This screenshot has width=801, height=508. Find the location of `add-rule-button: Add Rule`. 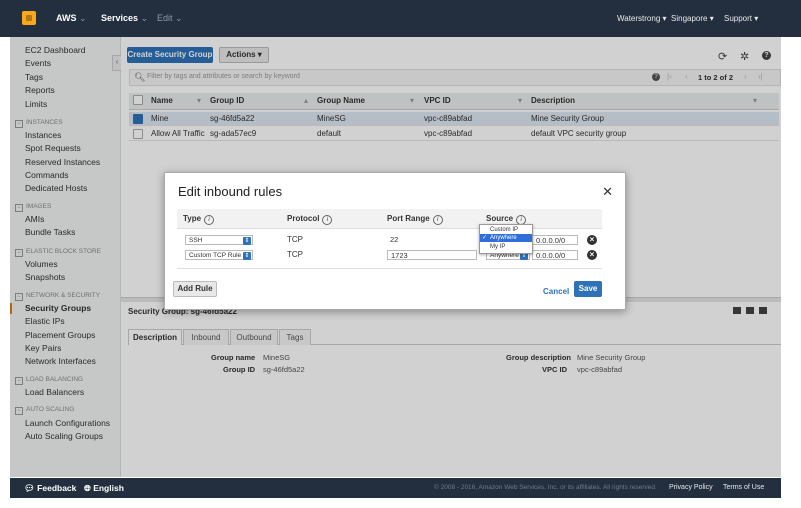

add-rule-button: Add Rule is located at coordinates (195, 289).